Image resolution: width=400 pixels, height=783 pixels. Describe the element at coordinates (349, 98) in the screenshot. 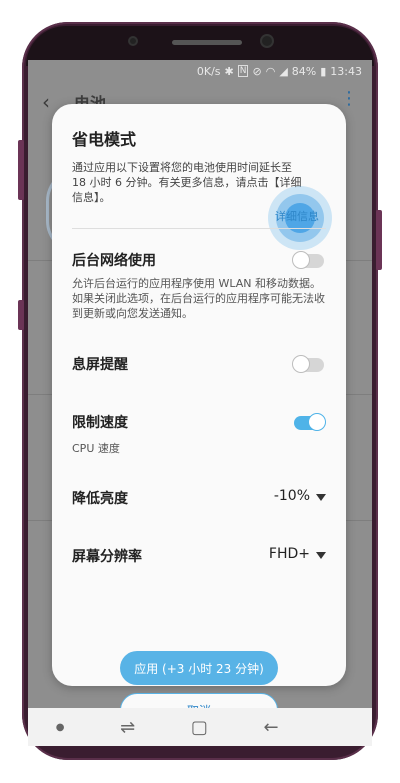

I see `more-vertical-icon: ⋮` at that location.